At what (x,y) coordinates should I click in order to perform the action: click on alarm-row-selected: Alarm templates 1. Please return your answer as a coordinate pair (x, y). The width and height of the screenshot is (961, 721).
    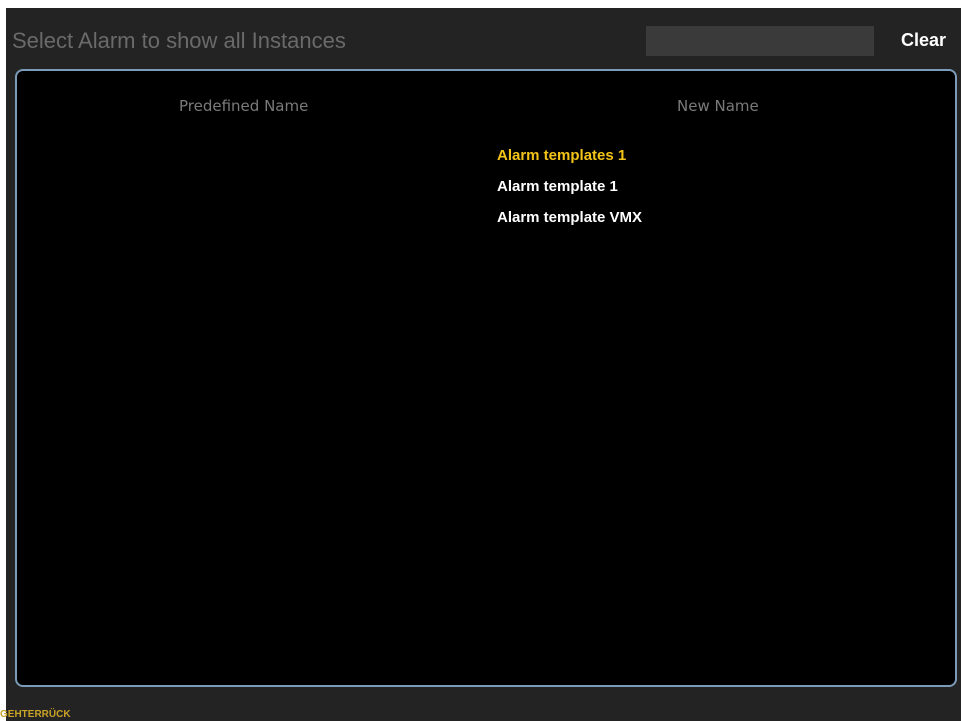
    Looking at the image, I should click on (569, 162).